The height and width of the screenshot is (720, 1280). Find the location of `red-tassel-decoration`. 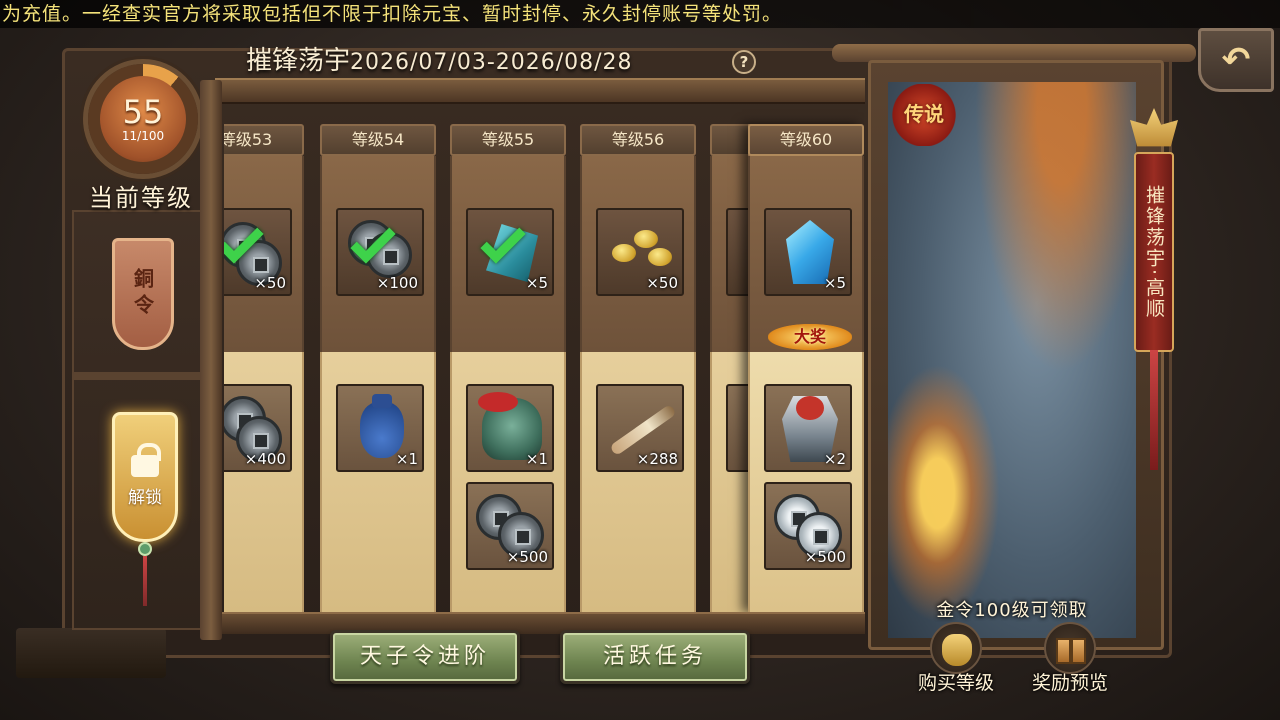

red-tassel-decoration is located at coordinates (1154, 410).